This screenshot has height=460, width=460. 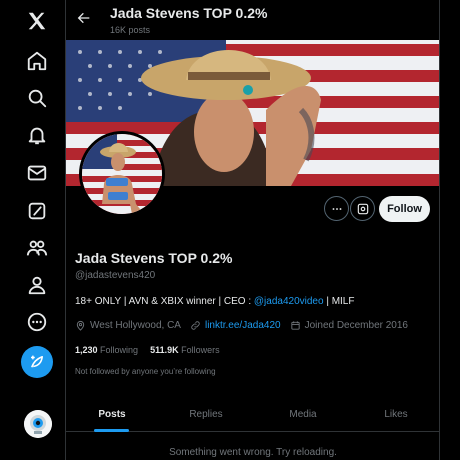 I want to click on profile-handle: @jadastevens420, so click(x=115, y=275).